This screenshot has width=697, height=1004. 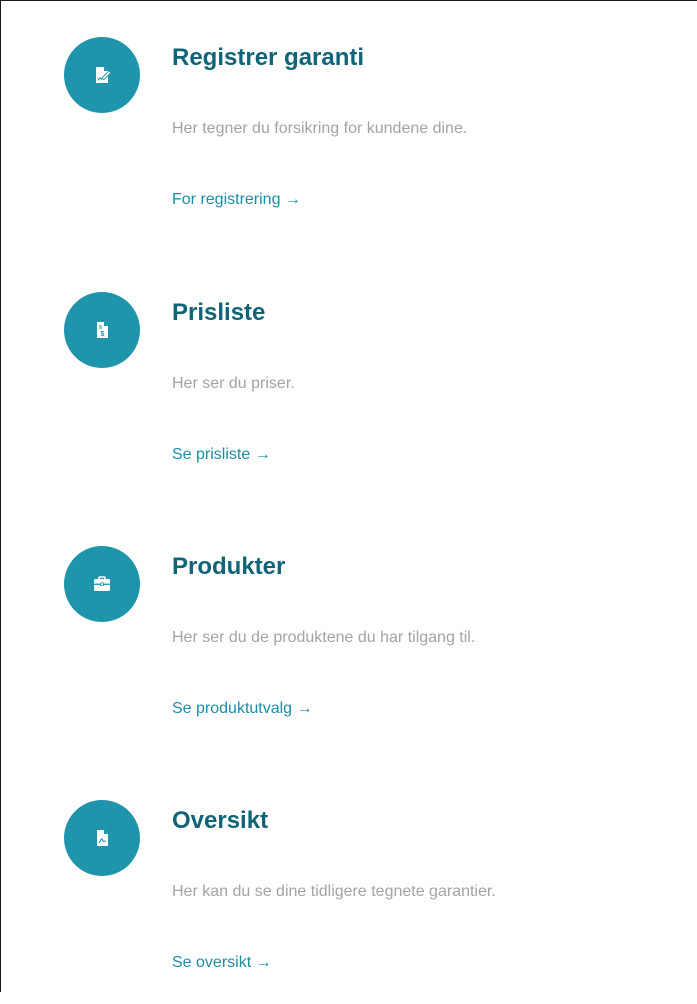 What do you see at coordinates (102, 330) in the screenshot?
I see `price-document-icon: $` at bounding box center [102, 330].